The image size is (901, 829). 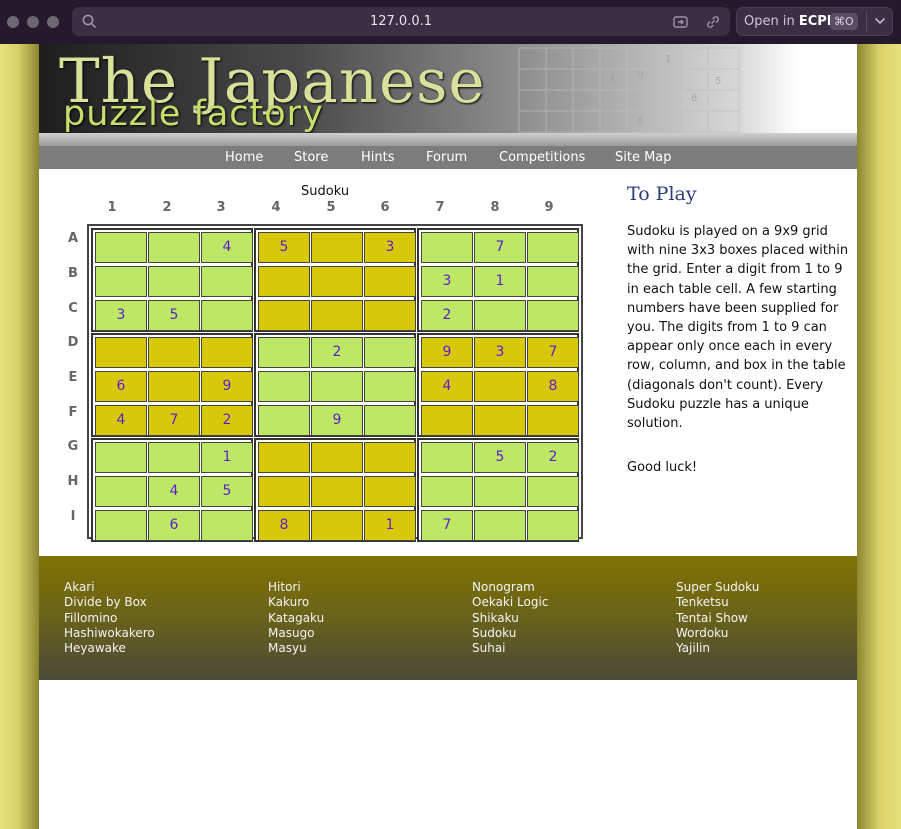 I want to click on nav-forum: Forum, so click(x=446, y=157).